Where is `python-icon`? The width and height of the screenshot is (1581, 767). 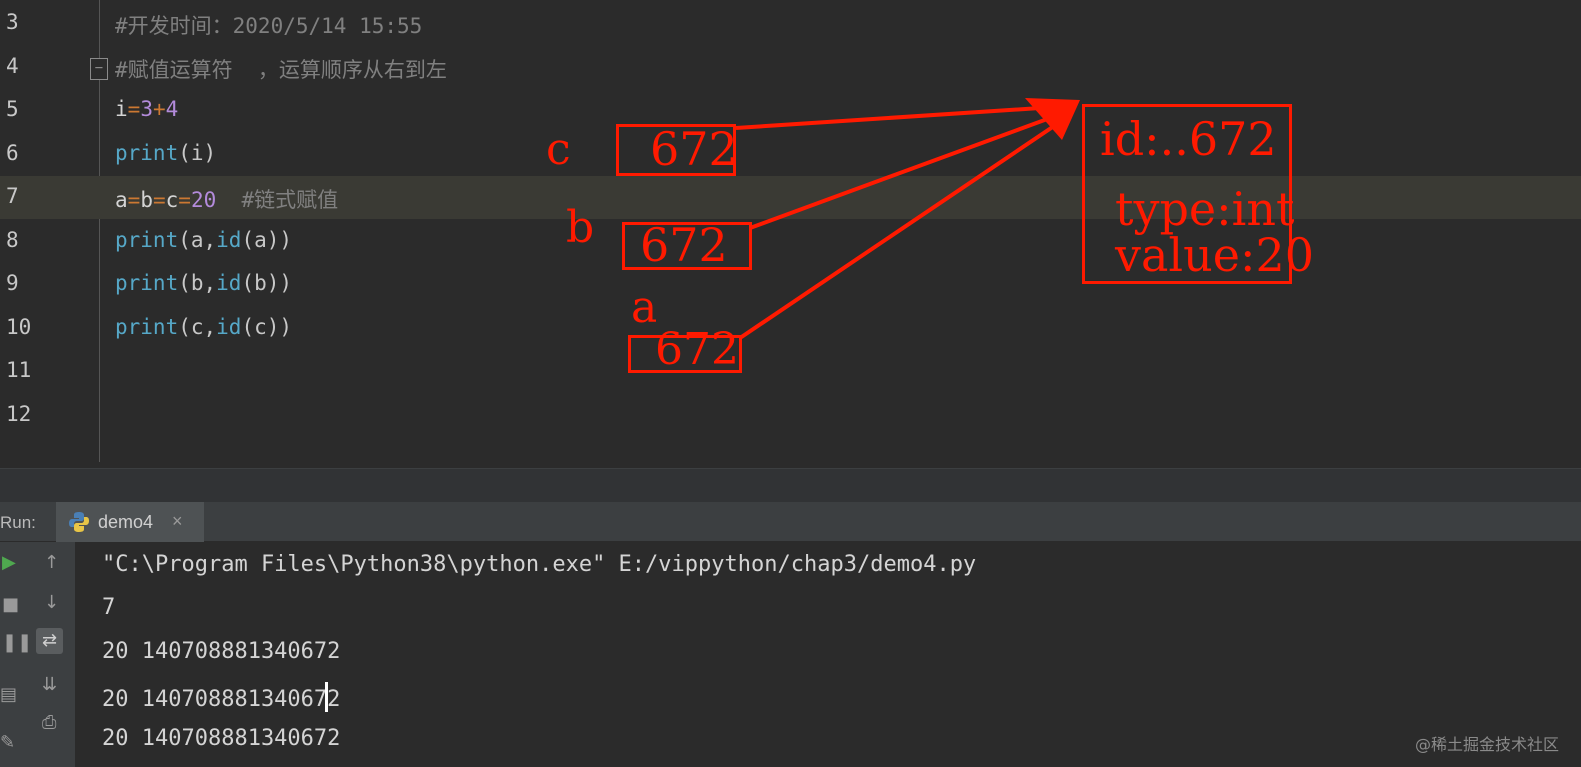
python-icon is located at coordinates (79, 522).